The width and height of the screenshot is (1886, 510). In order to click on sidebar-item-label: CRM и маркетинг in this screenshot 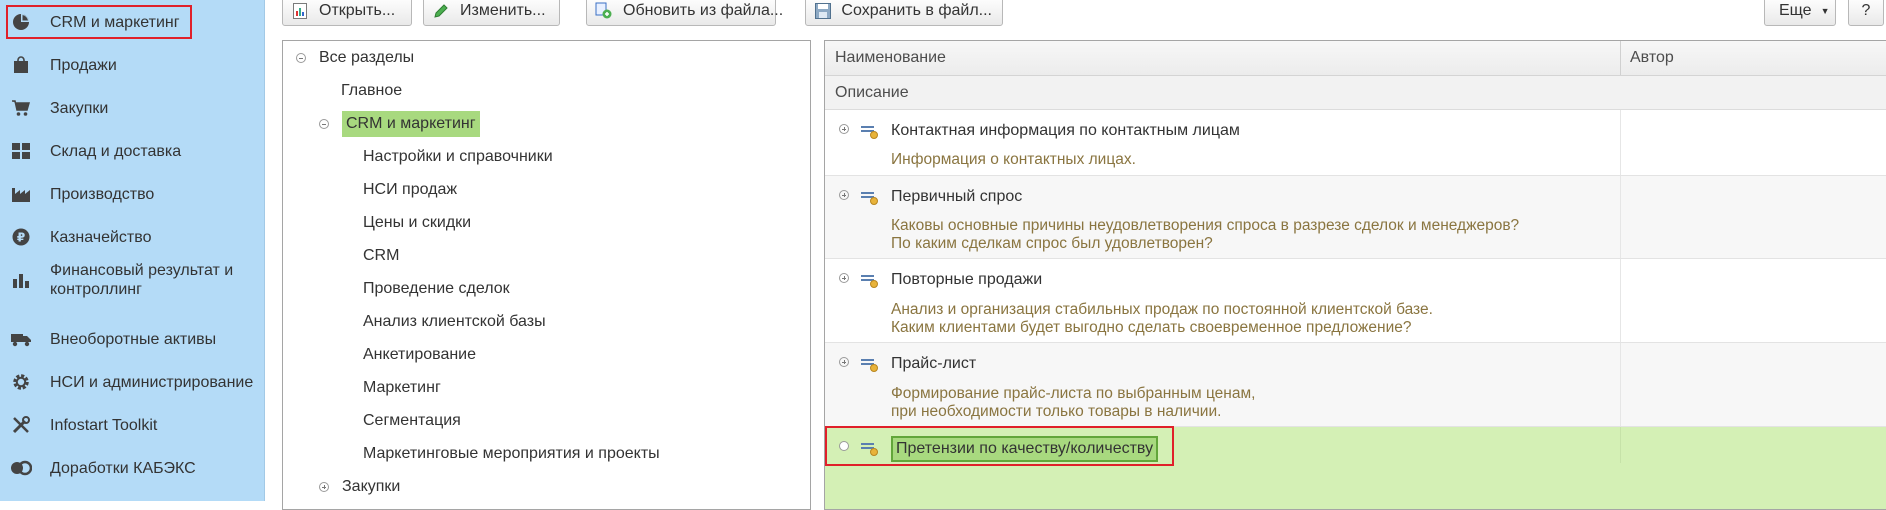, I will do `click(115, 22)`.